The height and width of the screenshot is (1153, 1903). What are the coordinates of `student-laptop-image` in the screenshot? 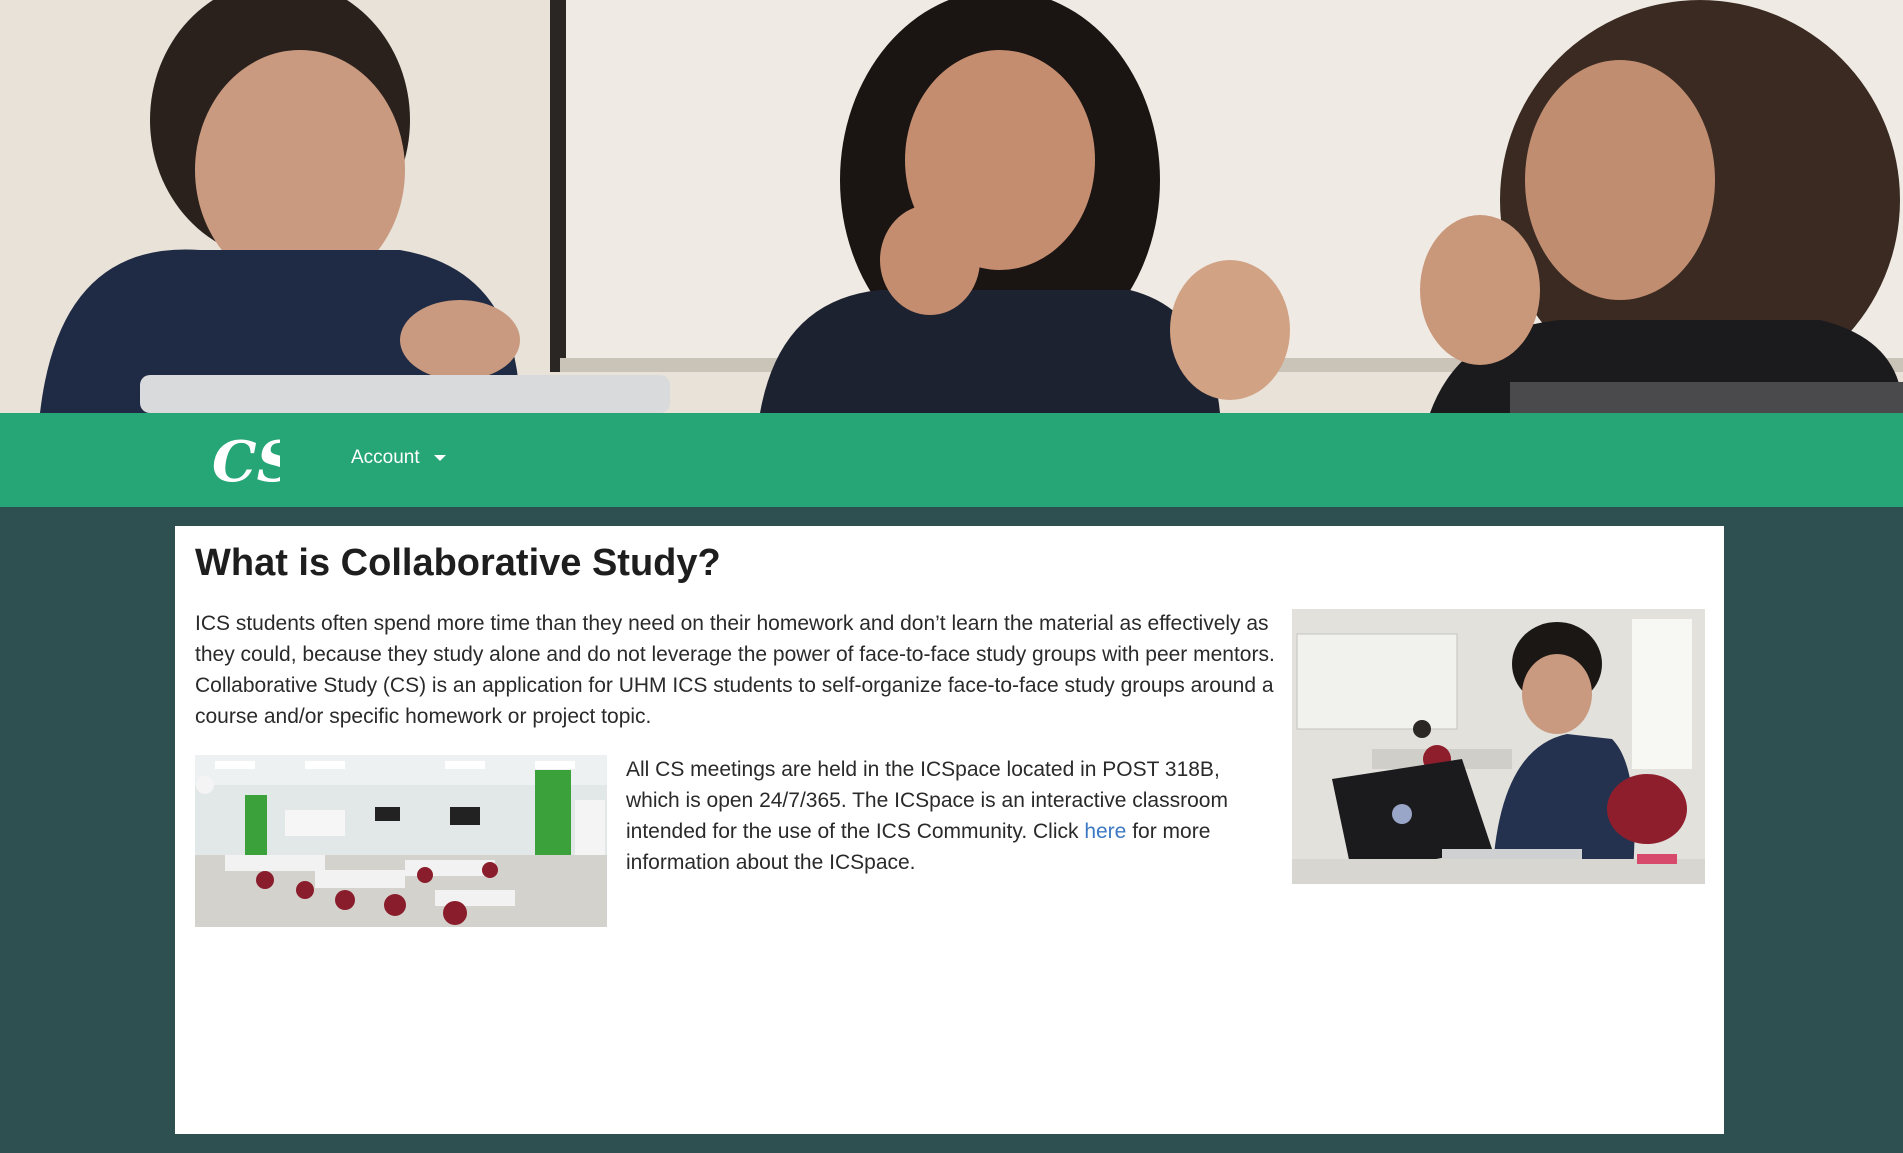 It's located at (1498, 746).